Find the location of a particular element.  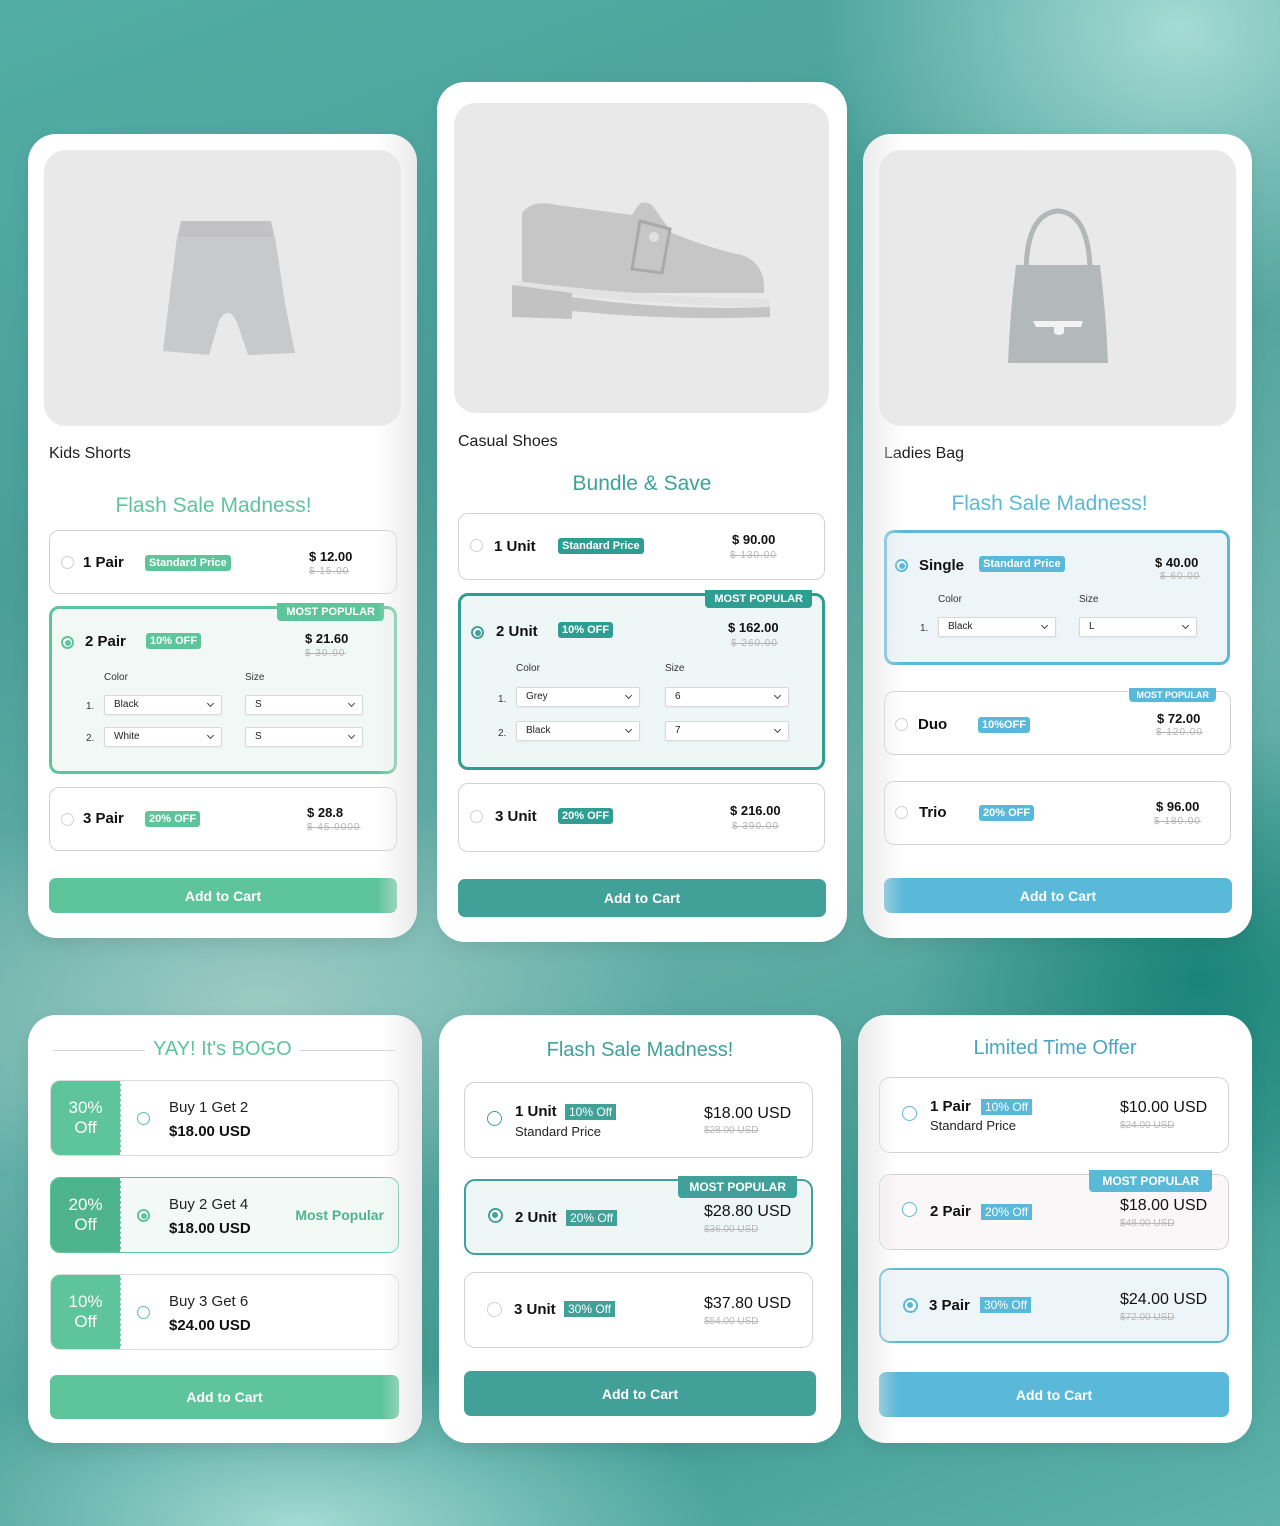

old-price: $72.00 USD is located at coordinates (1147, 1317).